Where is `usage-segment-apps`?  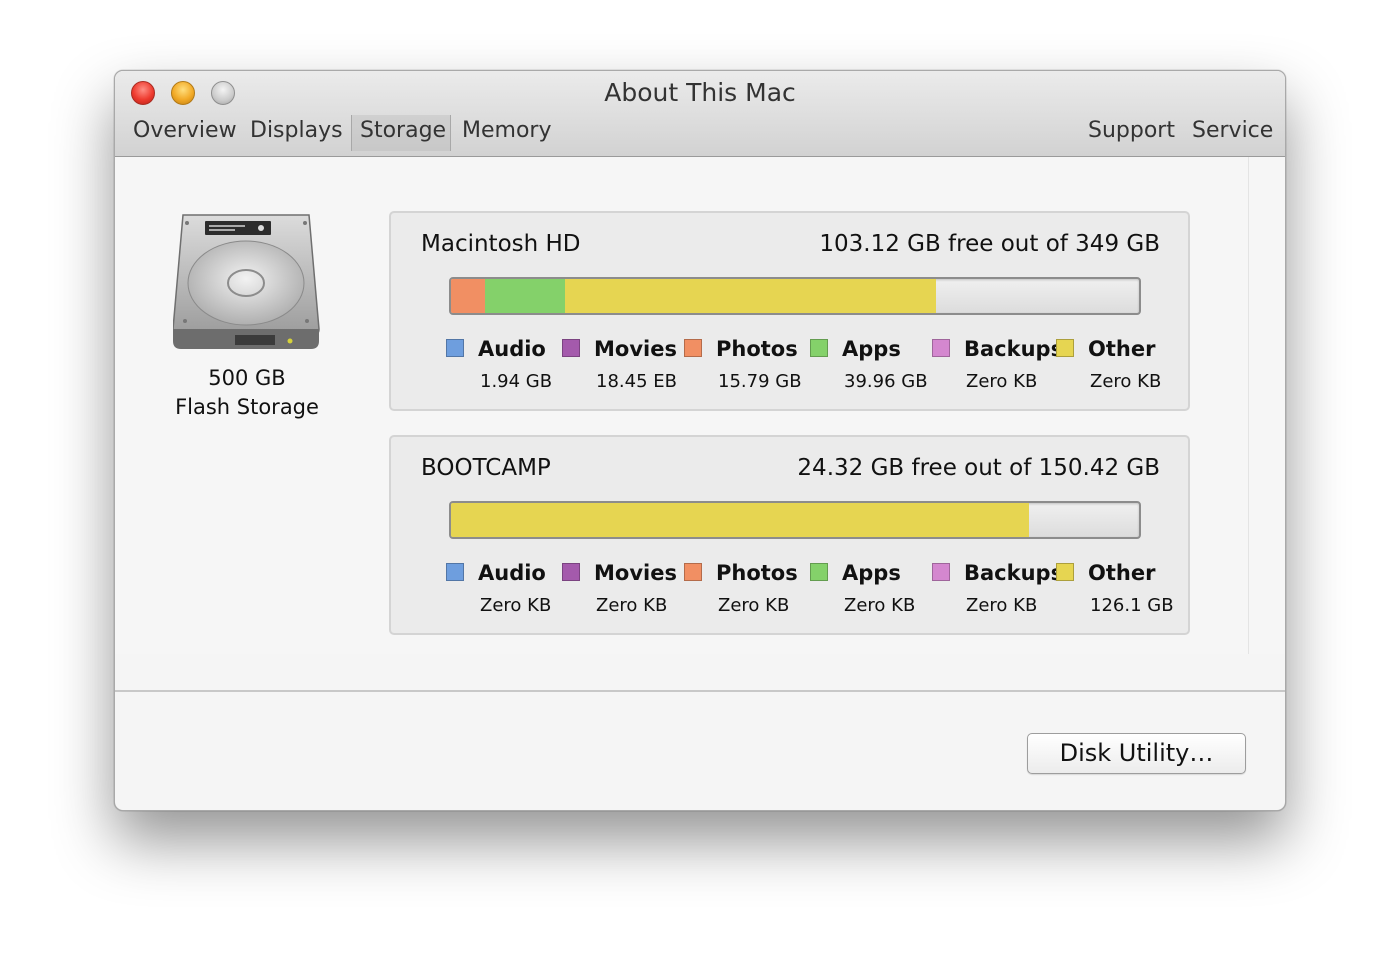 usage-segment-apps is located at coordinates (525, 296).